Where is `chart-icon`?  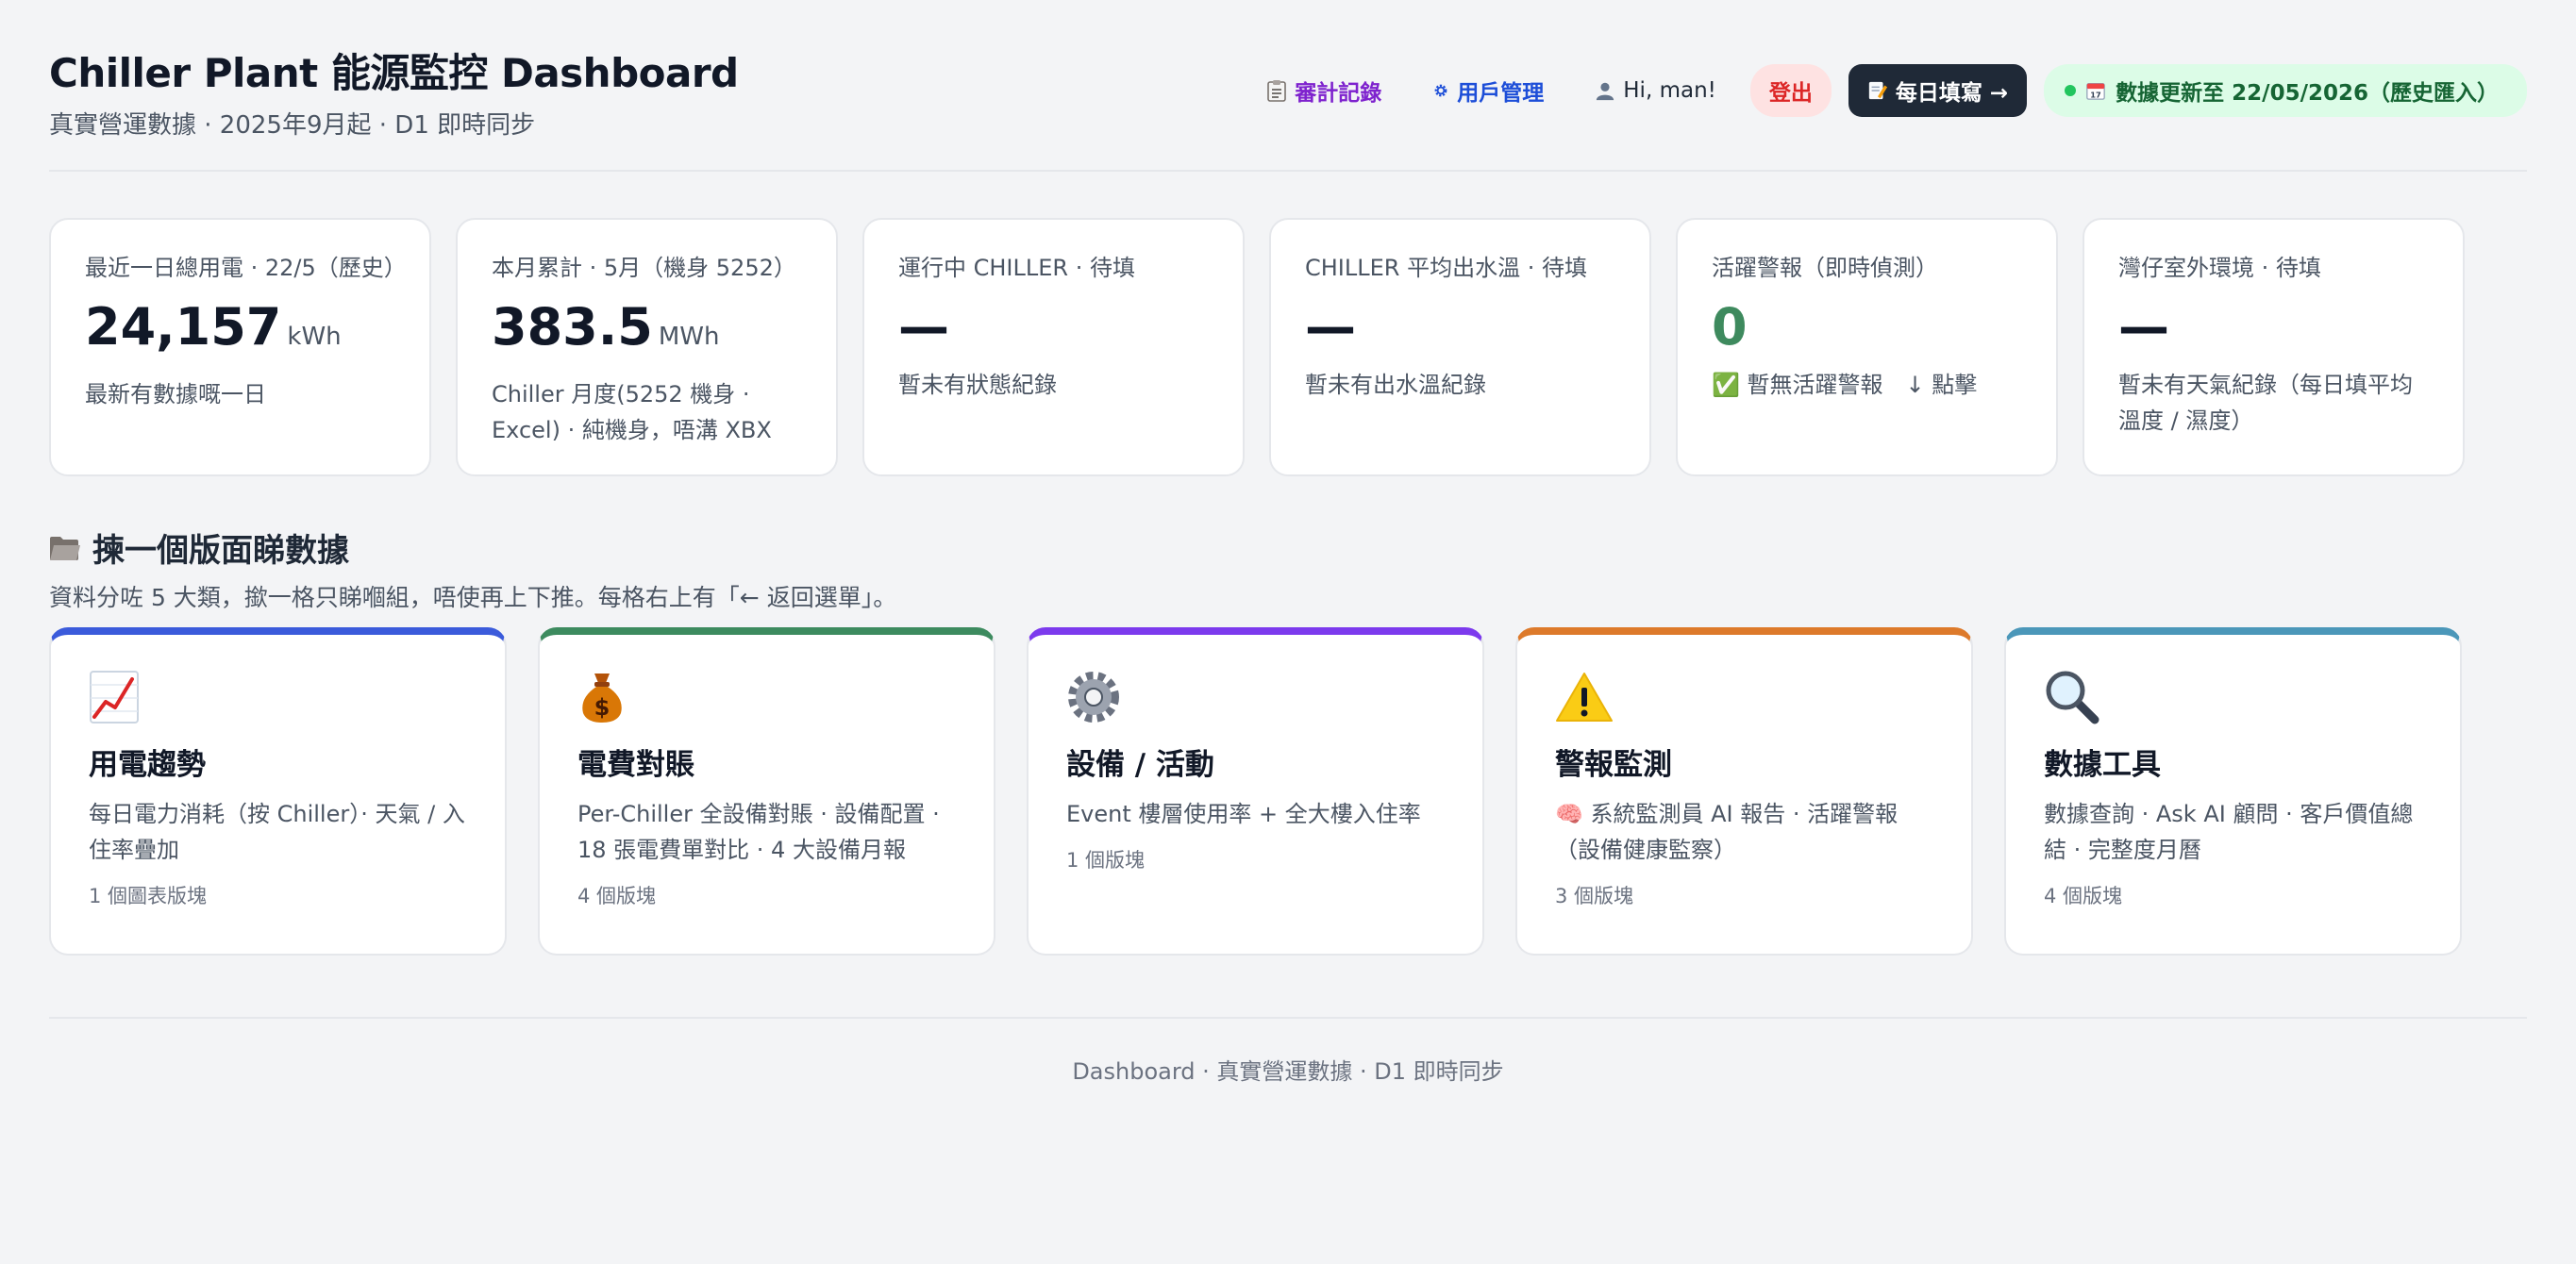
chart-icon is located at coordinates (278, 697).